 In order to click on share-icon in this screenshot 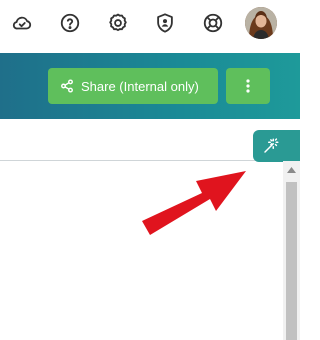, I will do `click(67, 86)`.